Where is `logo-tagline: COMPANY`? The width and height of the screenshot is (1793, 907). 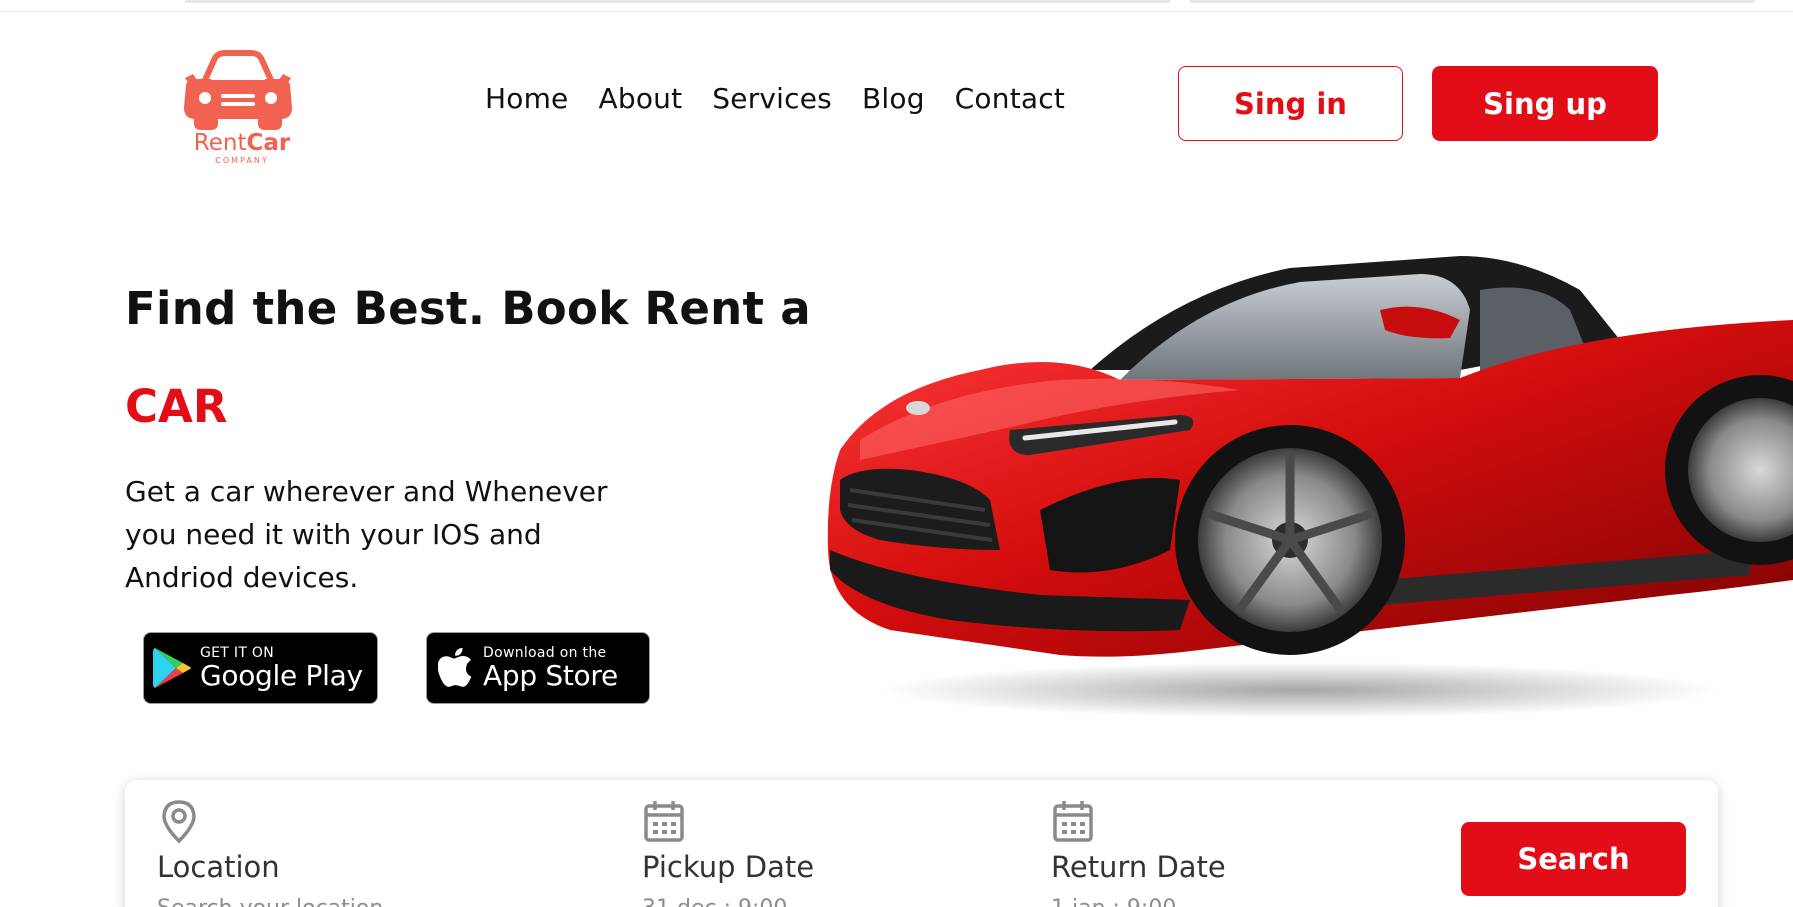
logo-tagline: COMPANY is located at coordinates (242, 160).